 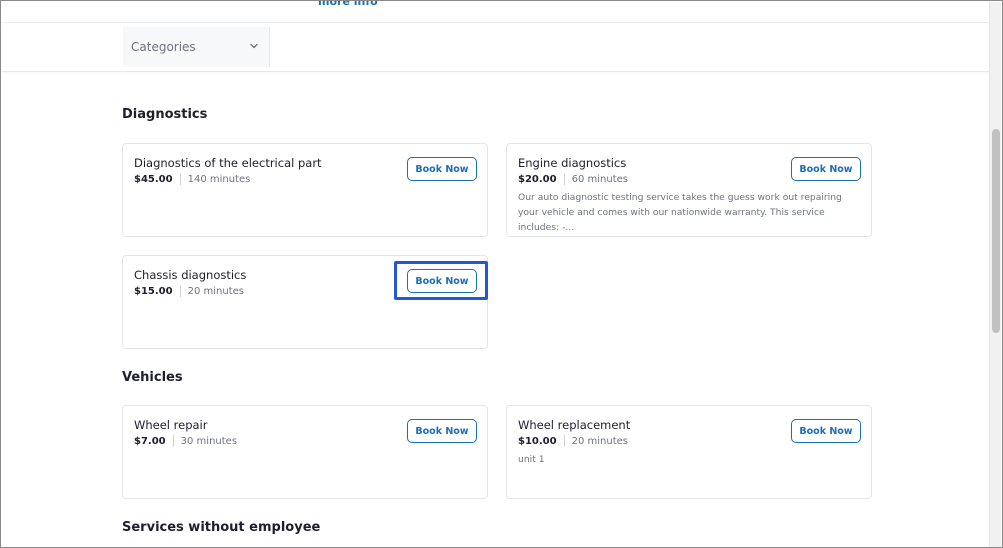 I want to click on service-duration: 60 minutes, so click(x=599, y=179).